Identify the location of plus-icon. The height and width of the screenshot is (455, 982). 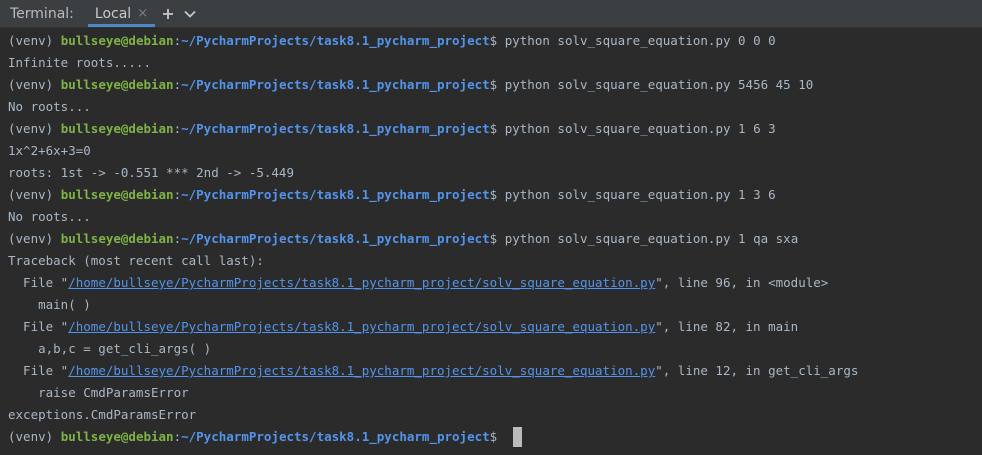
(168, 14).